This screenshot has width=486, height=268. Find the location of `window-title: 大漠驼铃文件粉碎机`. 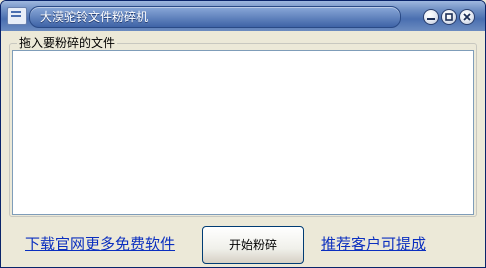

window-title: 大漠驼铃文件粉碎机 is located at coordinates (94, 17).